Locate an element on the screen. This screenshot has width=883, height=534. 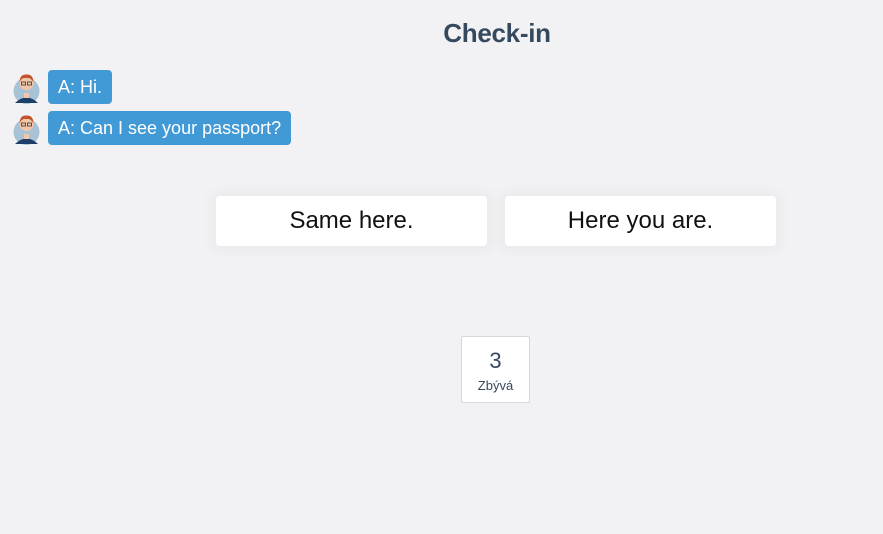
remaining-label: Zbývá is located at coordinates (495, 385).